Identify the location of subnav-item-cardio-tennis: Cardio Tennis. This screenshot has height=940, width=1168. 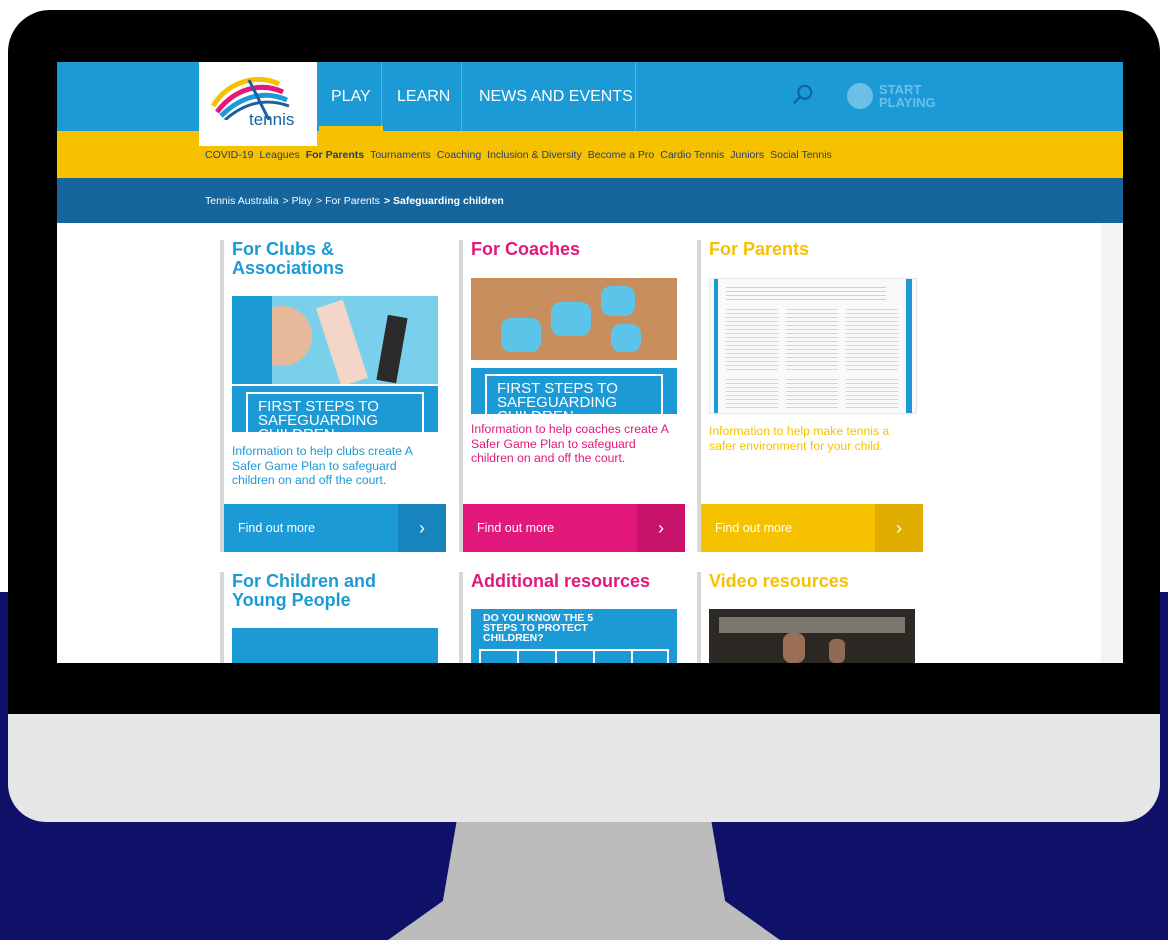
(692, 155).